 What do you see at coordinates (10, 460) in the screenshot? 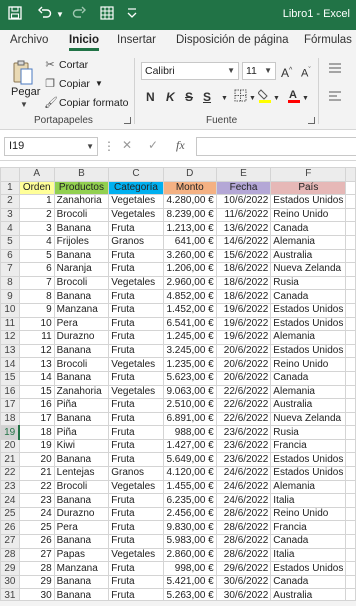
I see `row-header: 21` at bounding box center [10, 460].